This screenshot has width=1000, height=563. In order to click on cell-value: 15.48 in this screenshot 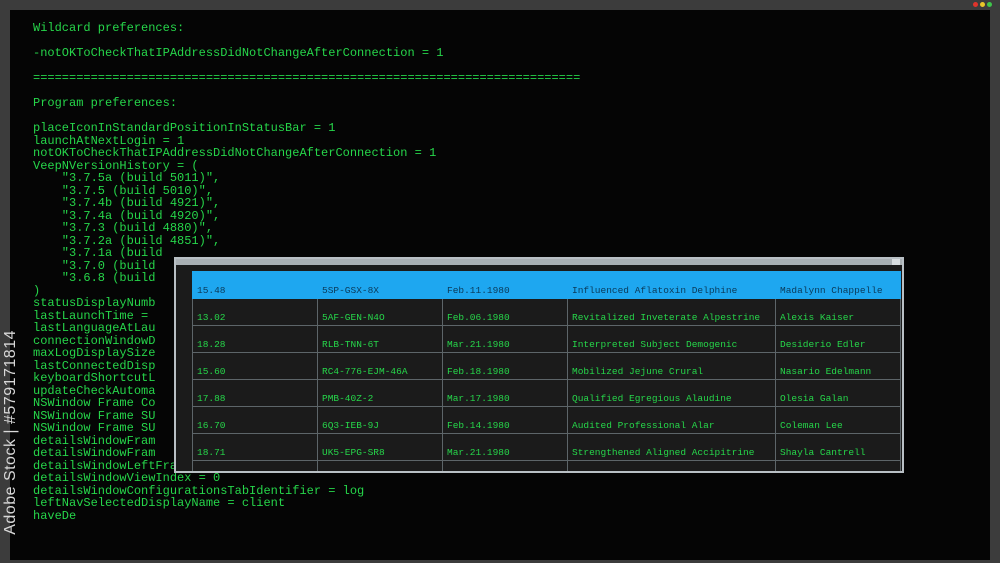, I will do `click(255, 285)`.